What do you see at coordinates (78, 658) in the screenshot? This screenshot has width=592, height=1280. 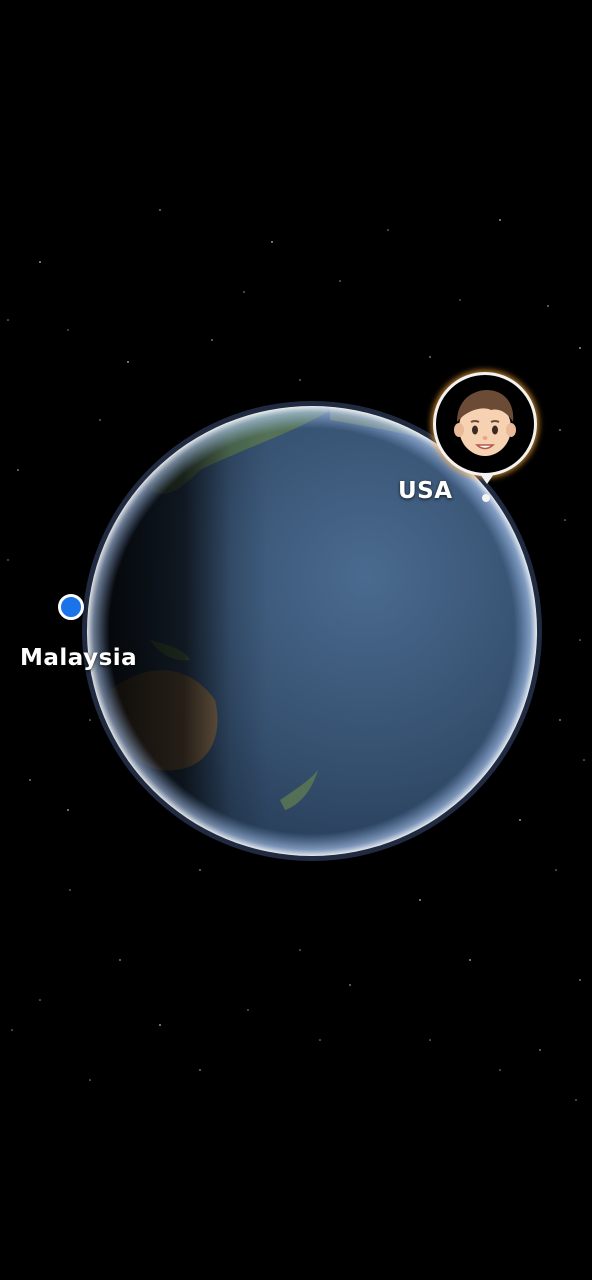 I see `location-label-malaysia: Malaysia` at bounding box center [78, 658].